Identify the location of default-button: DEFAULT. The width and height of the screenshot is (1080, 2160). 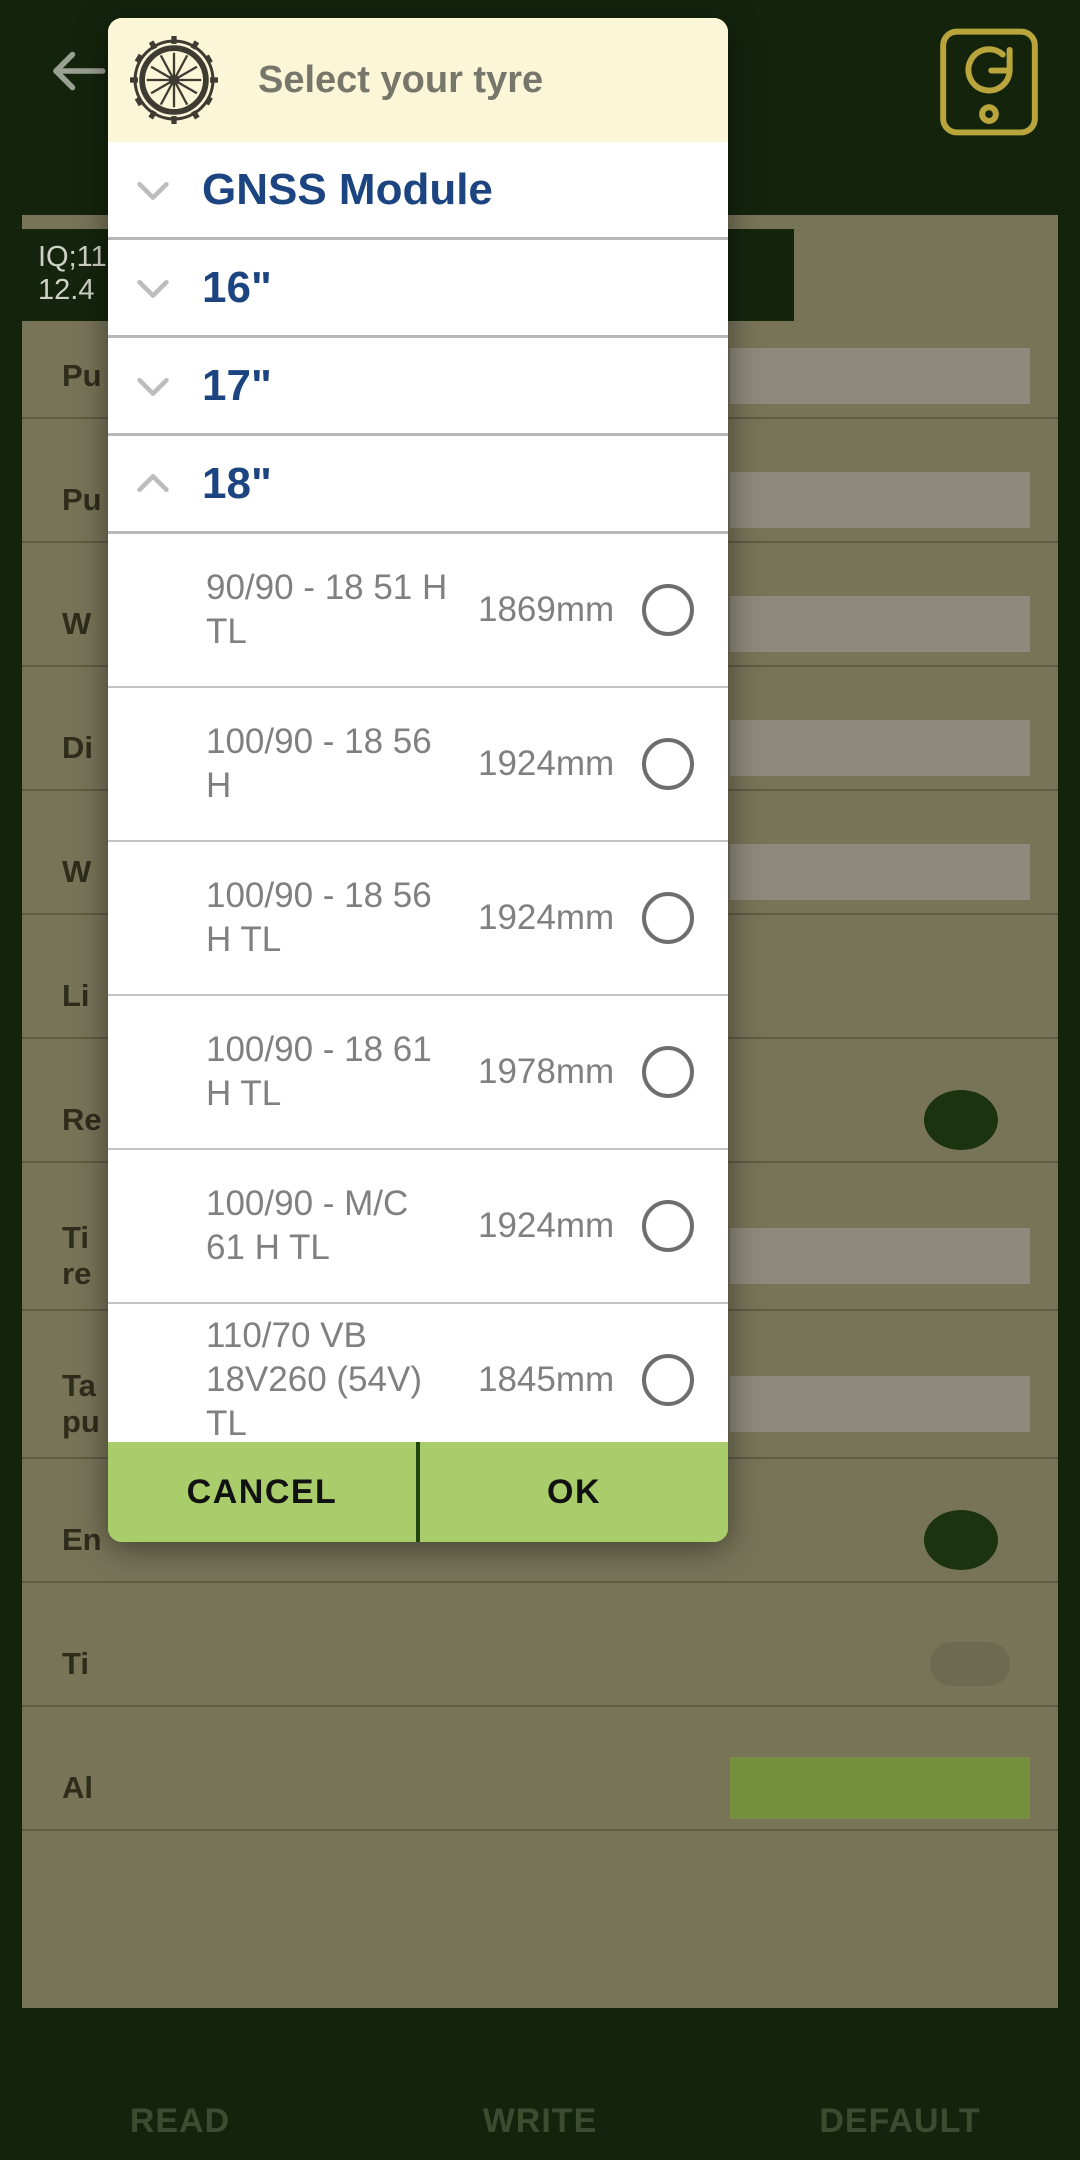
(900, 2084).